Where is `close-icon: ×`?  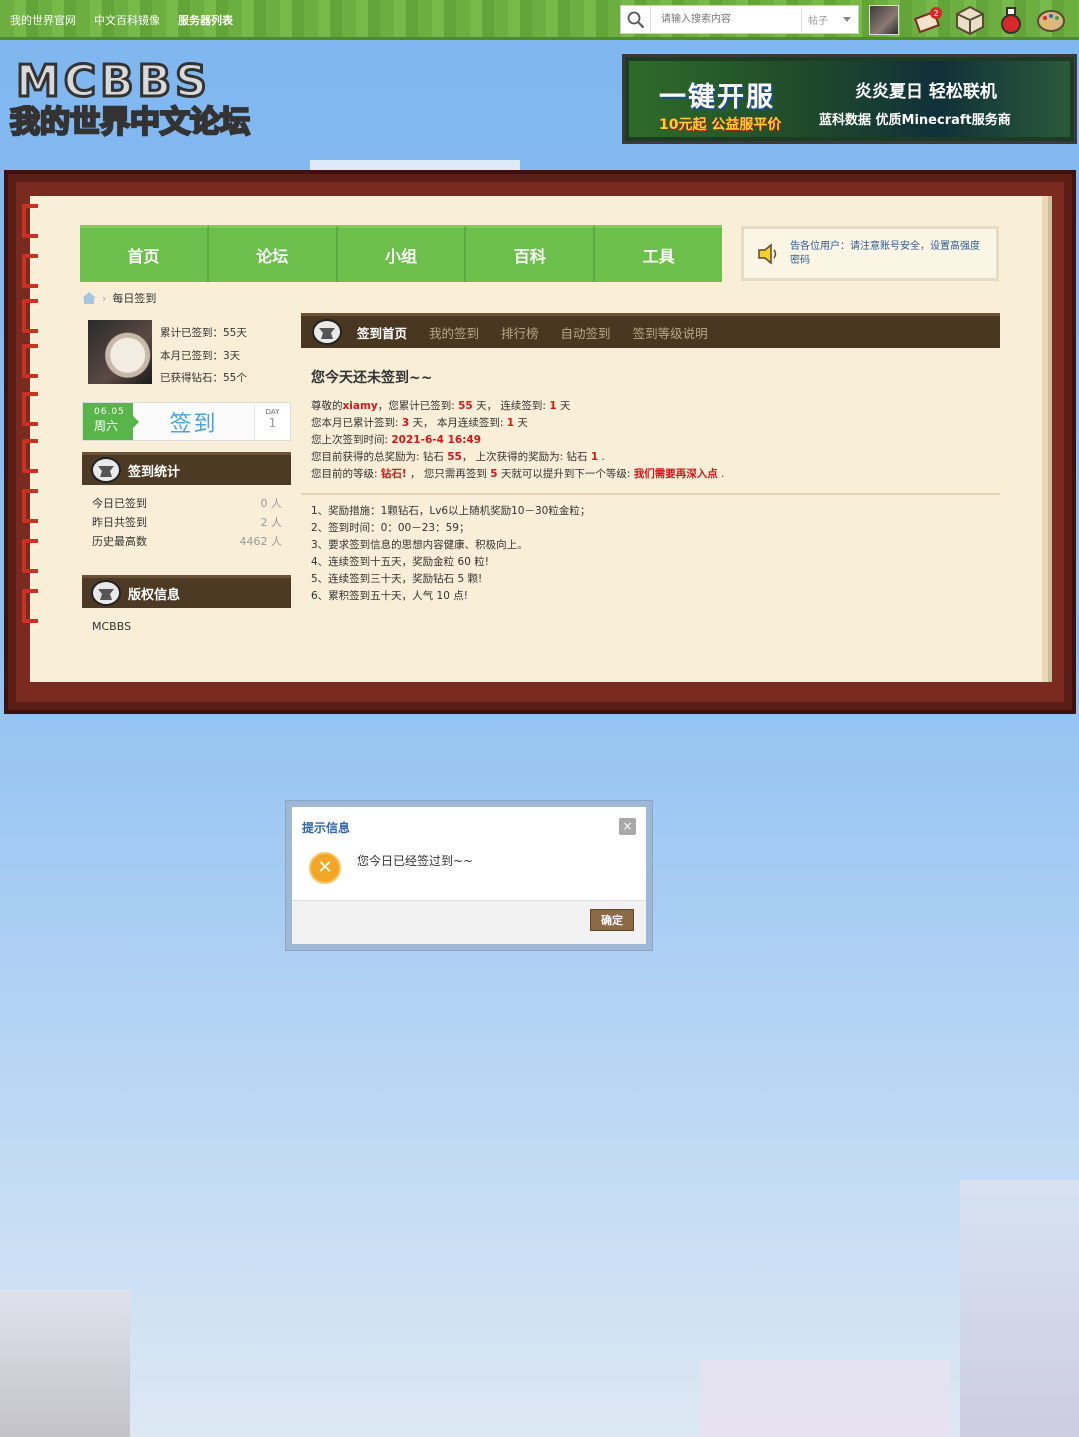 close-icon: × is located at coordinates (627, 826).